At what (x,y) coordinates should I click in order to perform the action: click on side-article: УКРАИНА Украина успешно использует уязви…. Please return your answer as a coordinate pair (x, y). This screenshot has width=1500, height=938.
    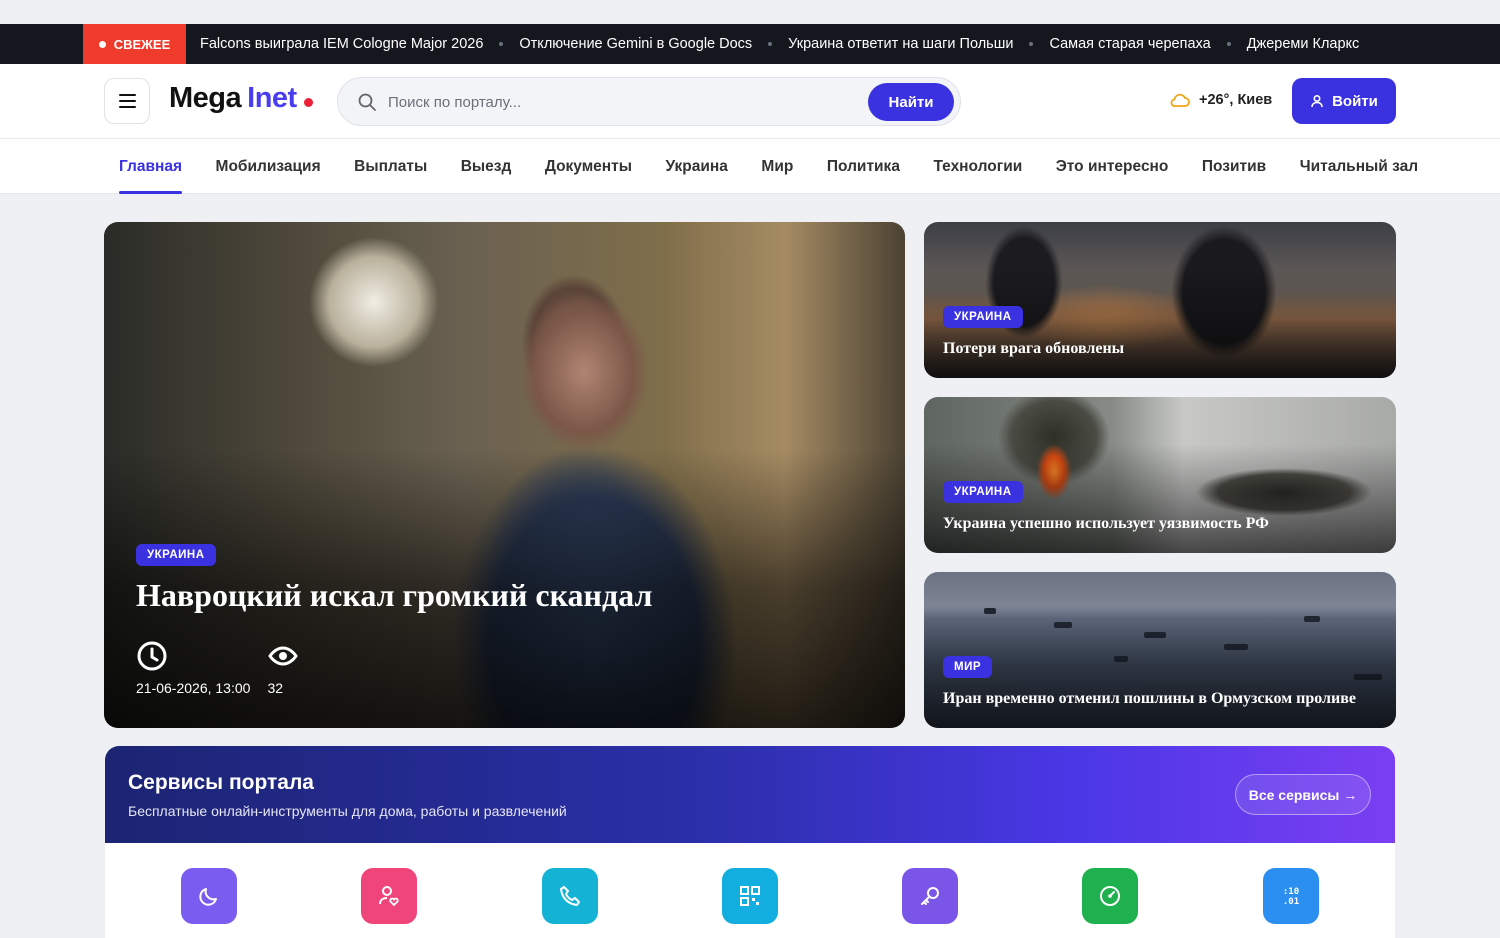
    Looking at the image, I should click on (1160, 475).